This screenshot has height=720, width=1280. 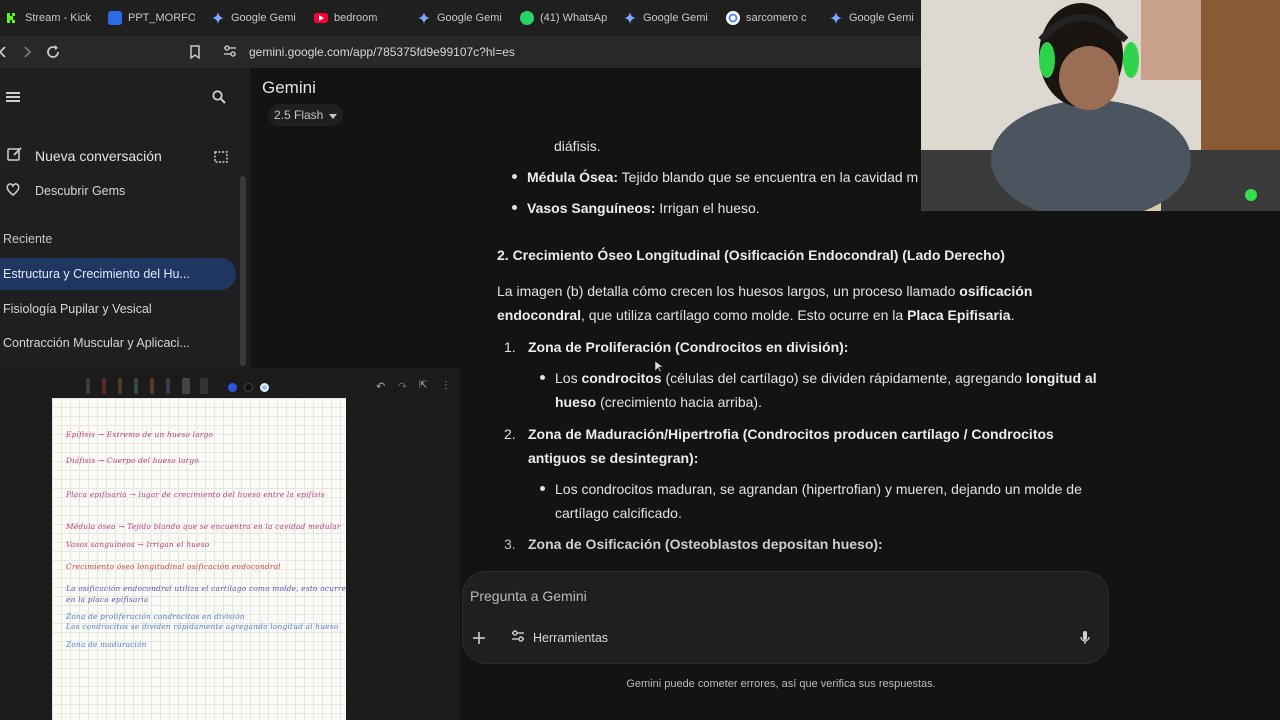 I want to click on response-text: cartílago calcificado., so click(x=618, y=513).